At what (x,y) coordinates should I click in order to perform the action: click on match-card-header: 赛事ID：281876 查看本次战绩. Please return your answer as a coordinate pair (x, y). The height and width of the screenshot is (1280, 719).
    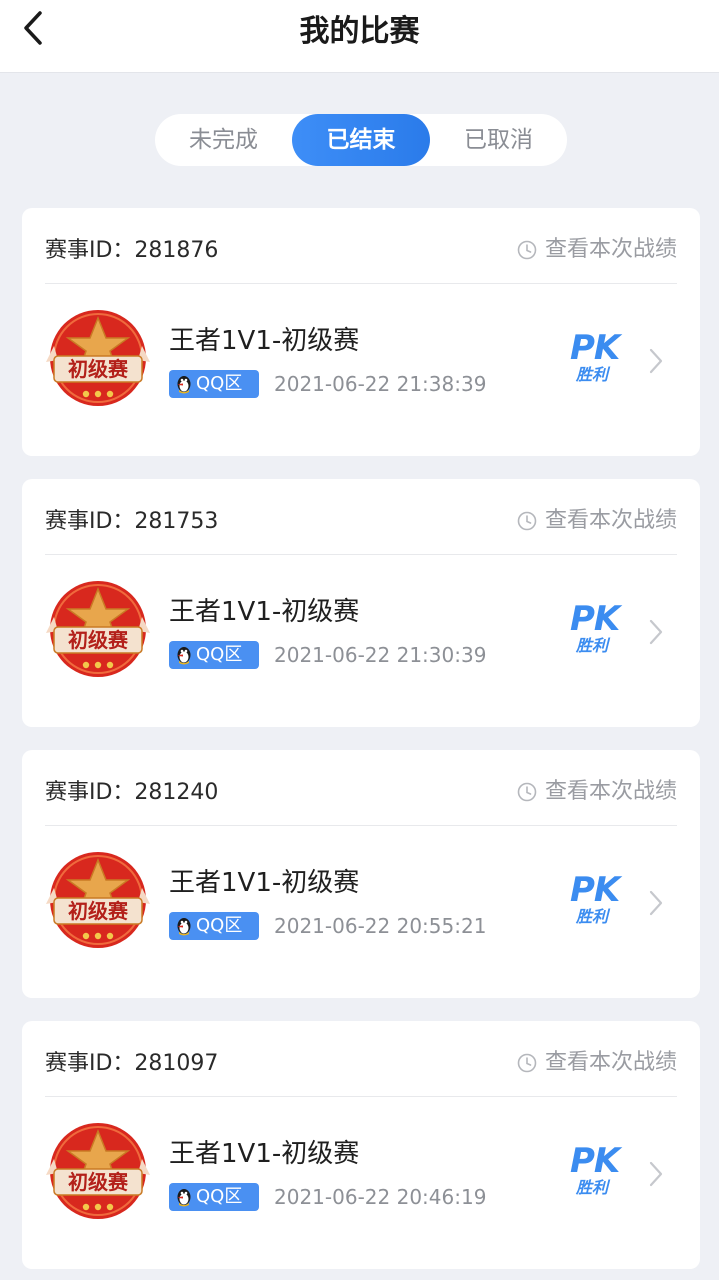
    Looking at the image, I should click on (361, 246).